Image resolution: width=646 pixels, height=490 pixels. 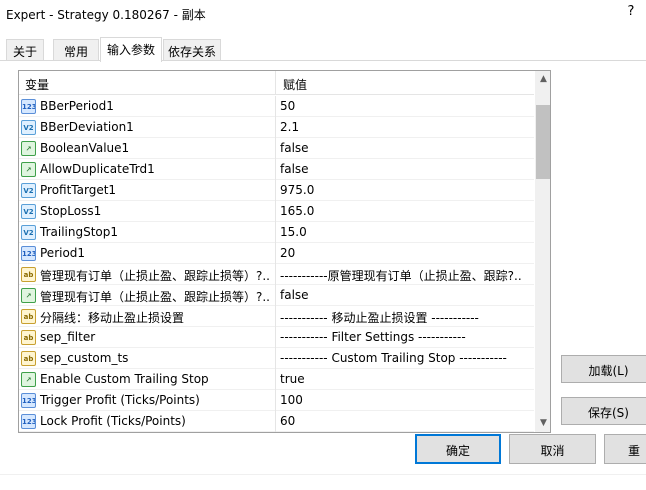 I want to click on table-row: 123 Lock Profit (Ticks/Points) 60, so click(x=276, y=421).